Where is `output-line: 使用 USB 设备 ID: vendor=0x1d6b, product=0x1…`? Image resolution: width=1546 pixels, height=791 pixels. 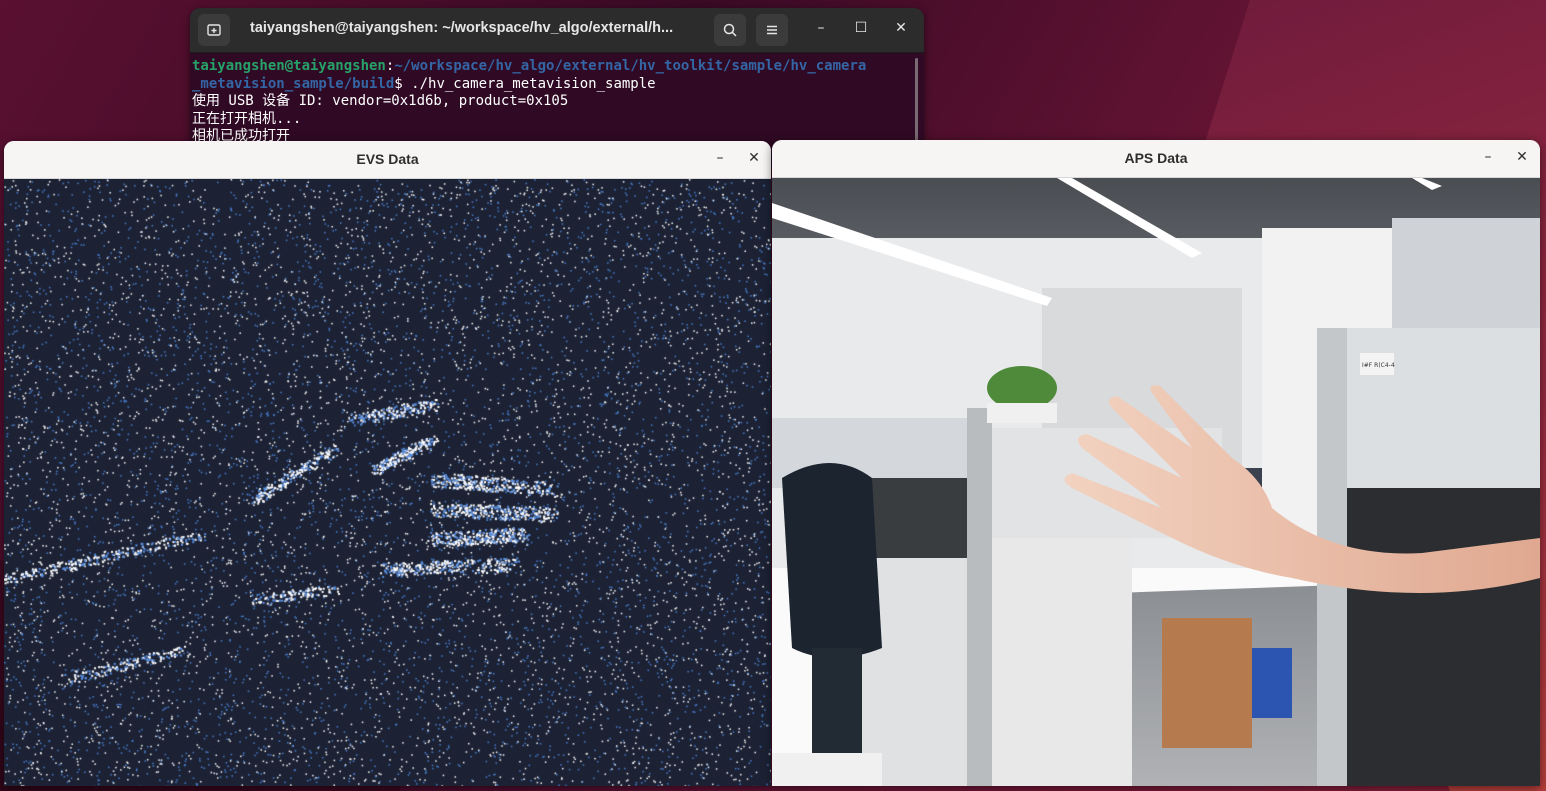 output-line: 使用 USB 设备 ID: vendor=0x1d6b, product=0x1… is located at coordinates (380, 101).